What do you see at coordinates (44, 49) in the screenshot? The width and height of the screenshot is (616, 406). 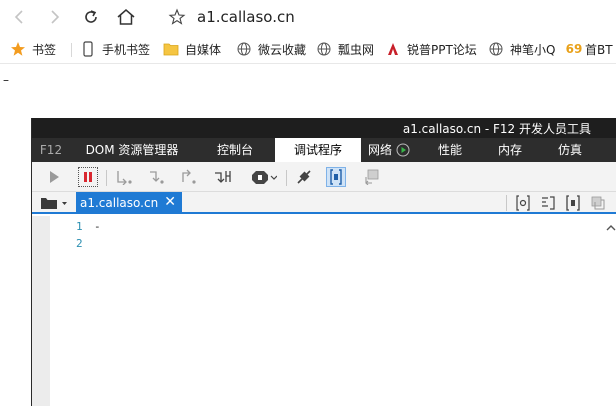 I see `bookmark-label: 书签` at bounding box center [44, 49].